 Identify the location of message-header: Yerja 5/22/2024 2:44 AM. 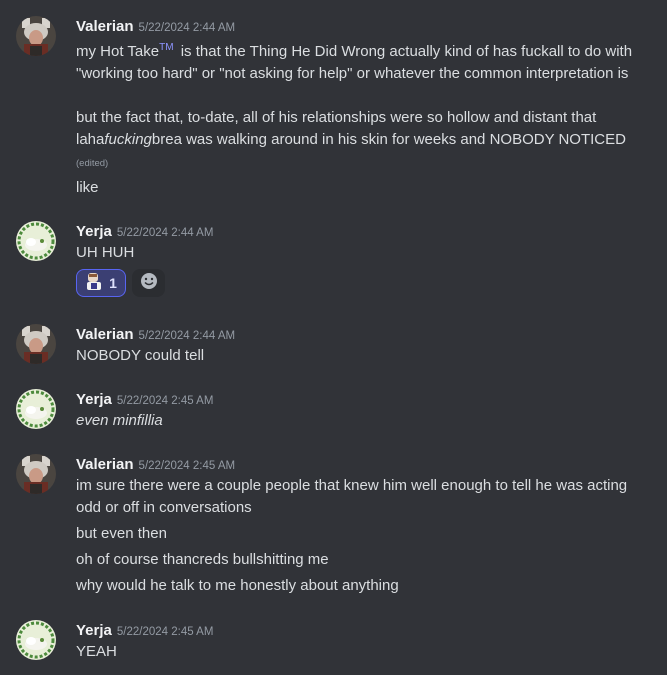
(144, 232).